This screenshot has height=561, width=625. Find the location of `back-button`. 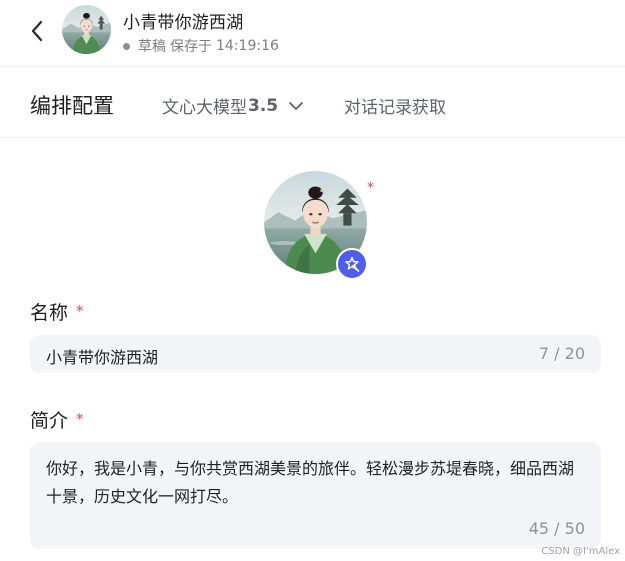

back-button is located at coordinates (37, 31).